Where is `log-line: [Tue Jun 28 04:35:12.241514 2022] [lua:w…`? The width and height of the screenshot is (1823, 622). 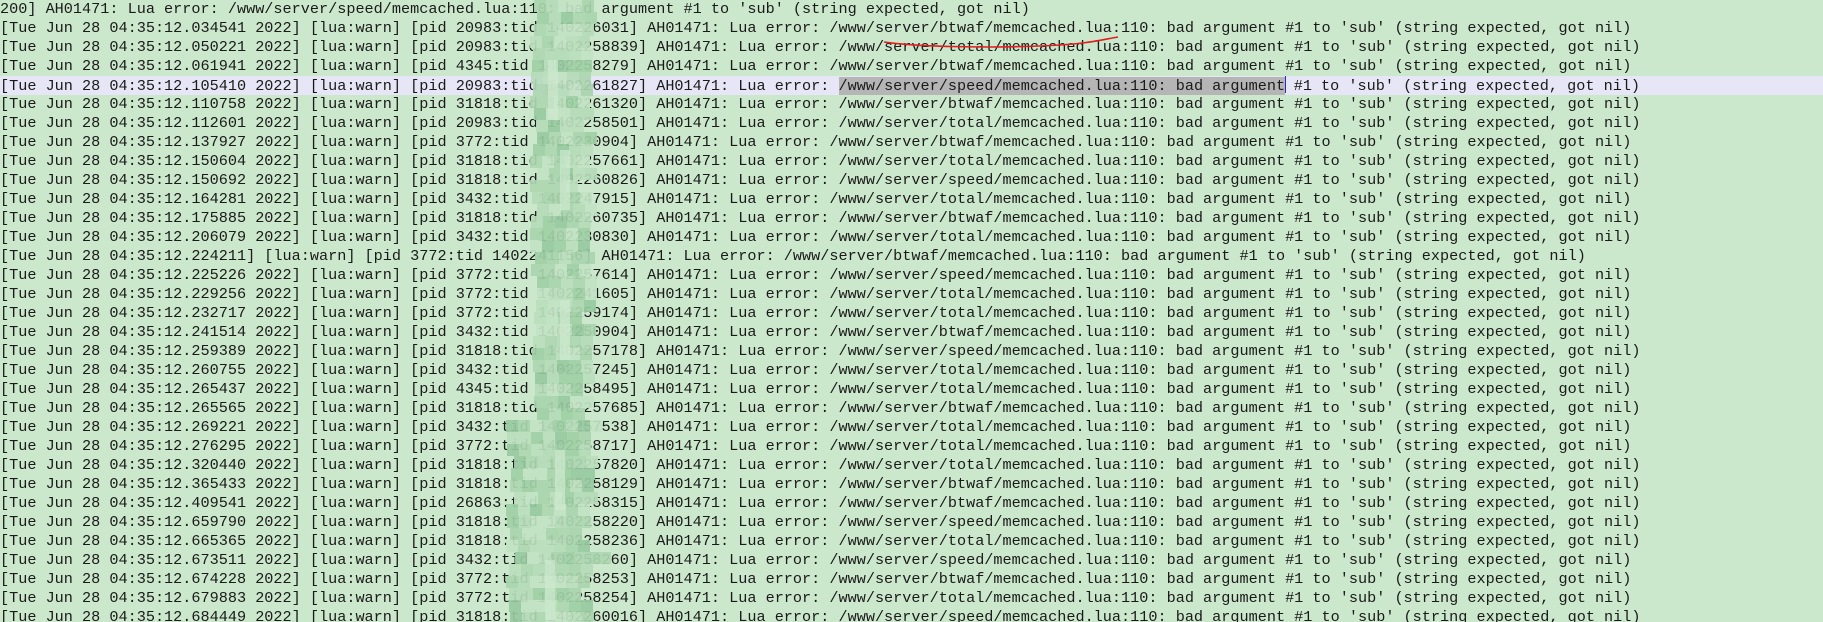 log-line: [Tue Jun 28 04:35:12.241514 2022] [lua:w… is located at coordinates (911, 332).